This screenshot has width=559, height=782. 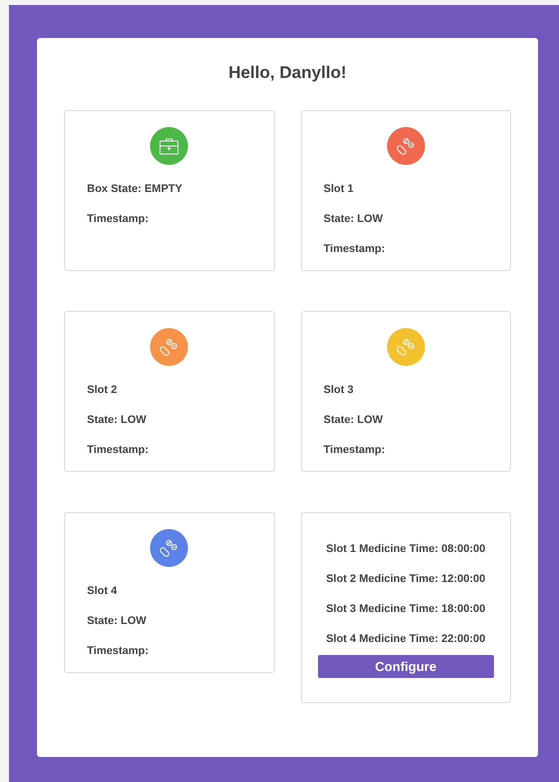 I want to click on configure-button: Configure, so click(x=406, y=666).